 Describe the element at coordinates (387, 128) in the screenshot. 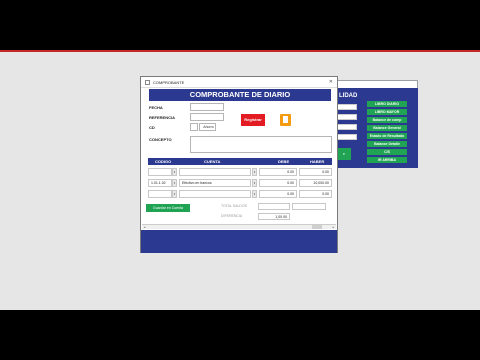

I see `balance-general-button: Balance General` at that location.